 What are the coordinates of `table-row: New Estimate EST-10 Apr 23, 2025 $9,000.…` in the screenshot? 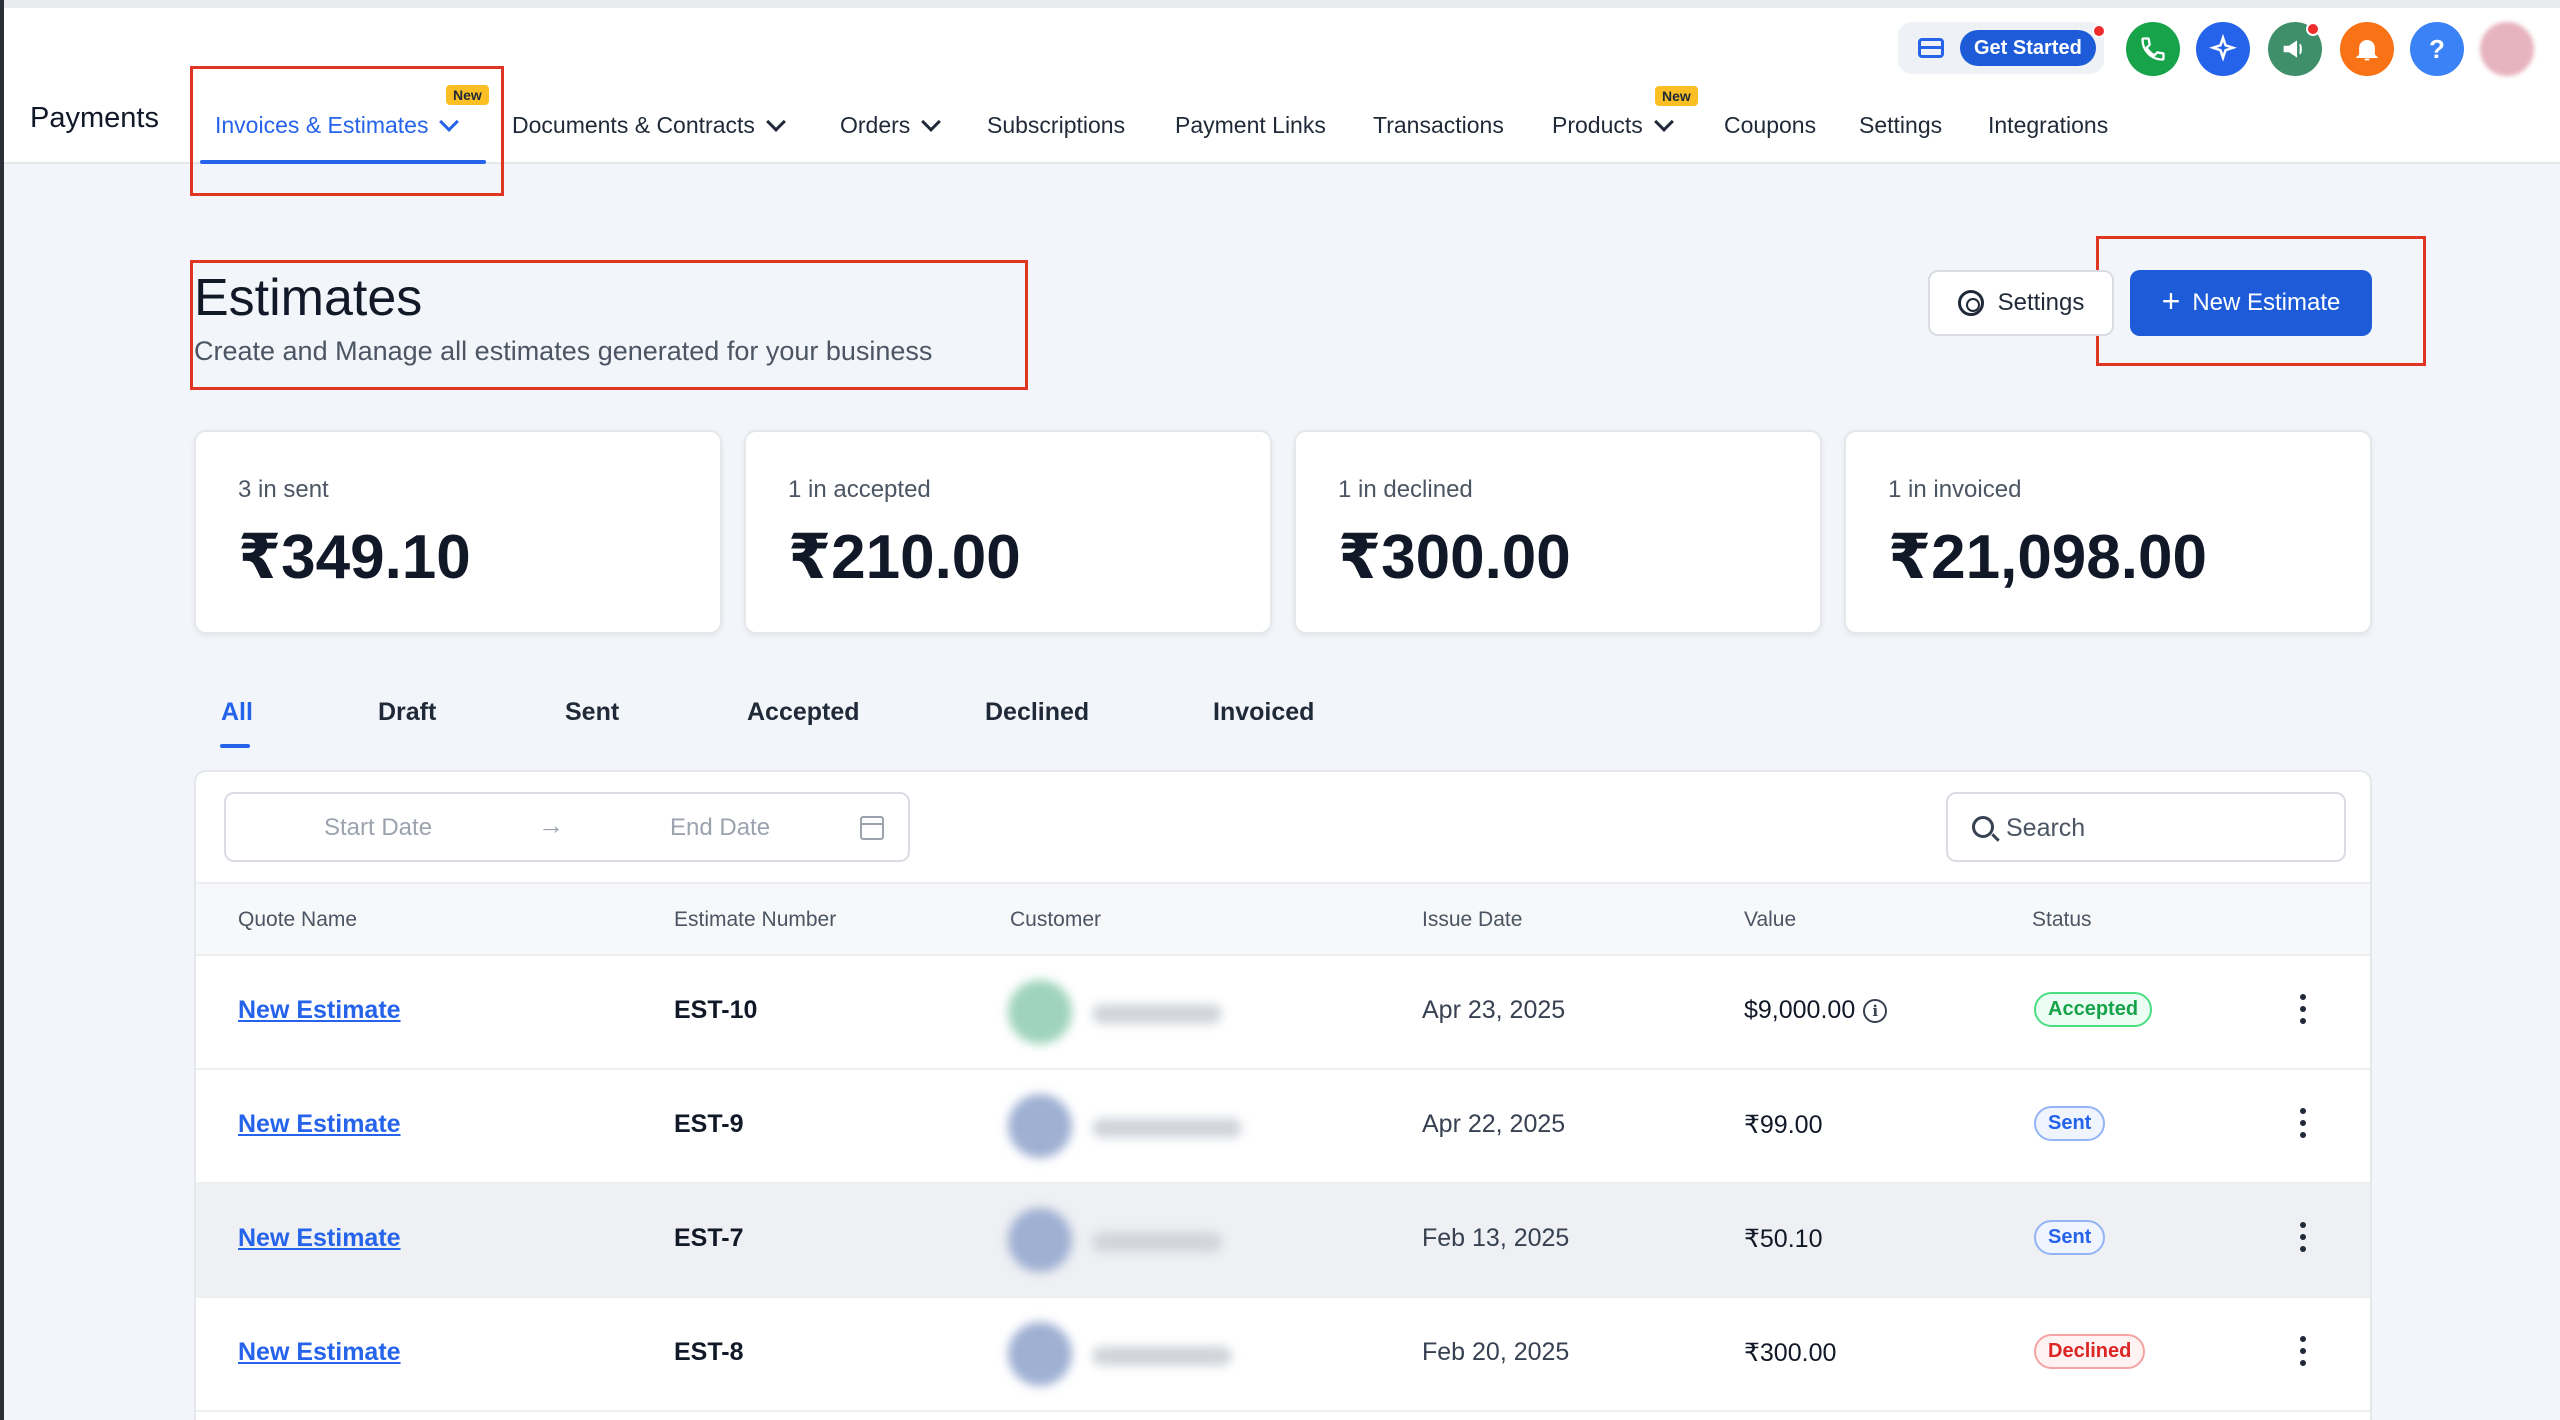 It's located at (1283, 1013).